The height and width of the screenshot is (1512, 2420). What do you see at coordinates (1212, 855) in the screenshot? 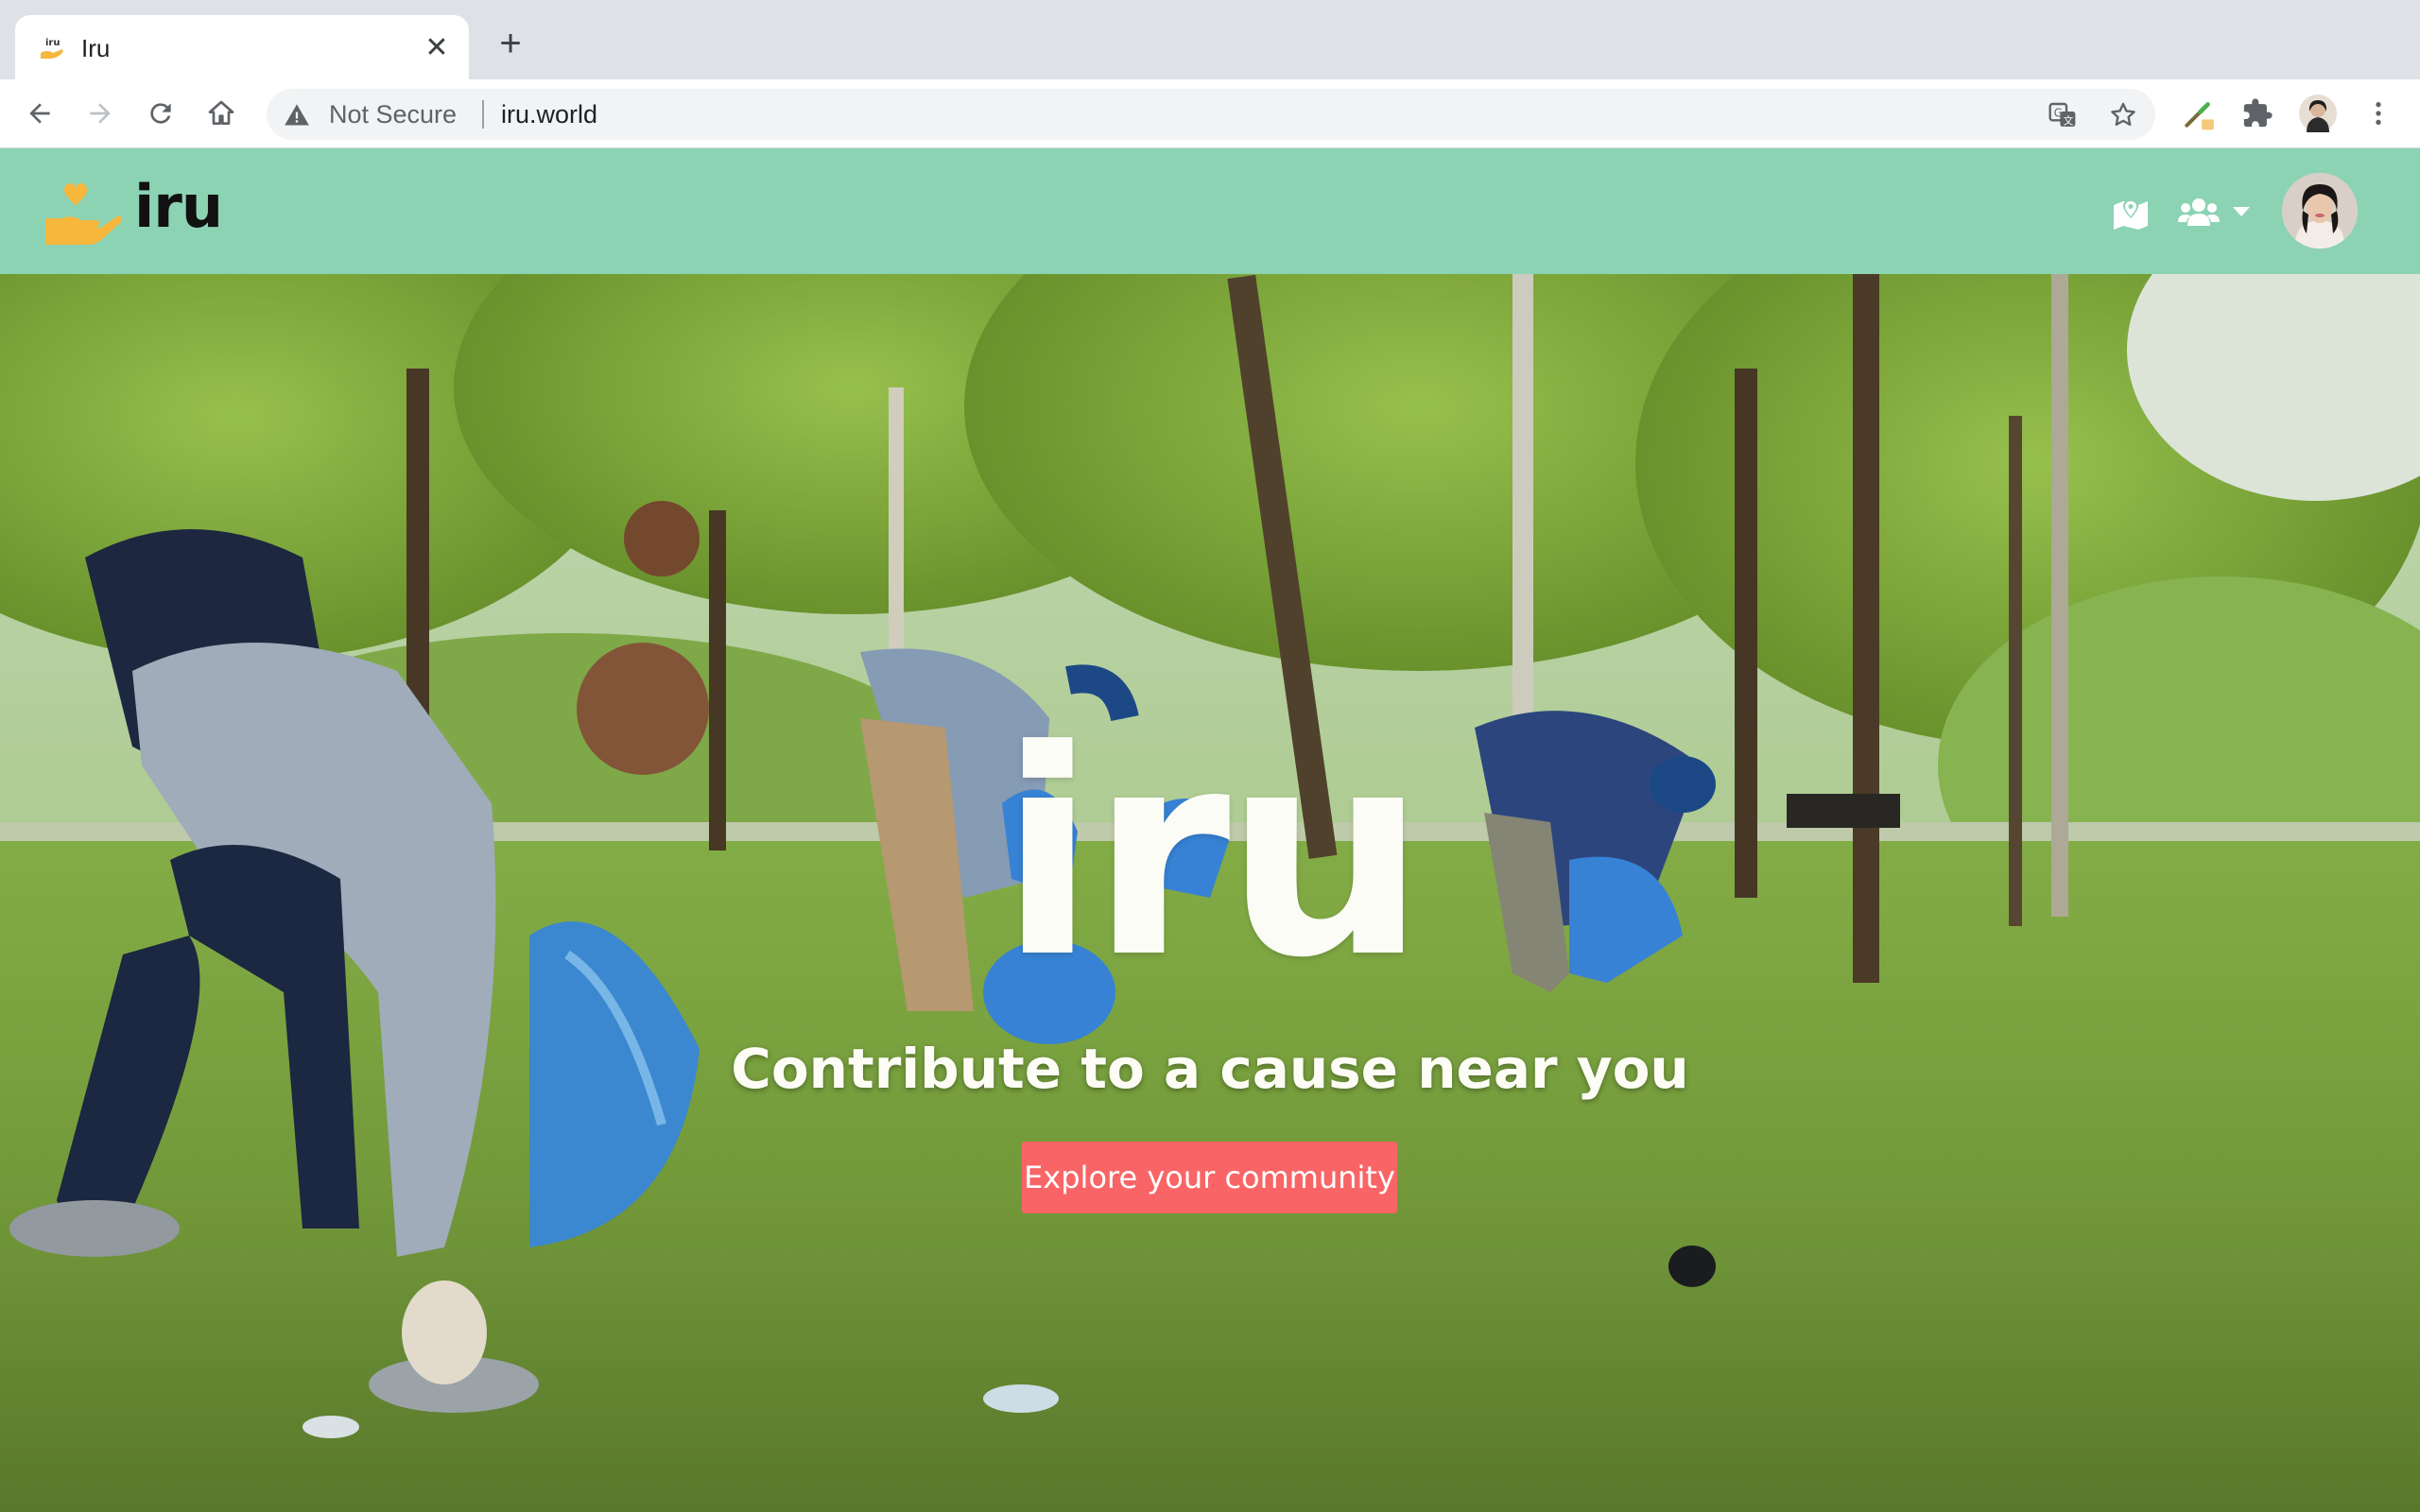
I see `hero-brand-title: iru` at bounding box center [1212, 855].